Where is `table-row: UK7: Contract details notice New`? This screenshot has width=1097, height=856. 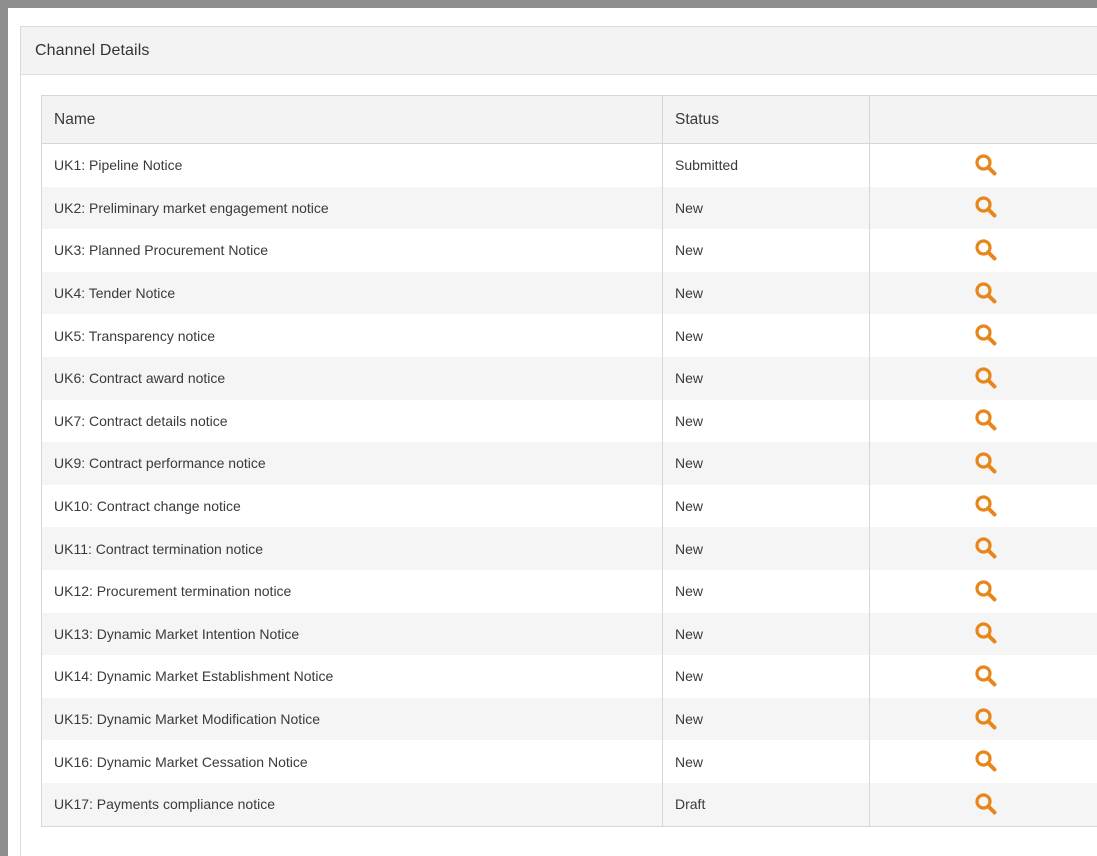 table-row: UK7: Contract details notice New is located at coordinates (569, 421).